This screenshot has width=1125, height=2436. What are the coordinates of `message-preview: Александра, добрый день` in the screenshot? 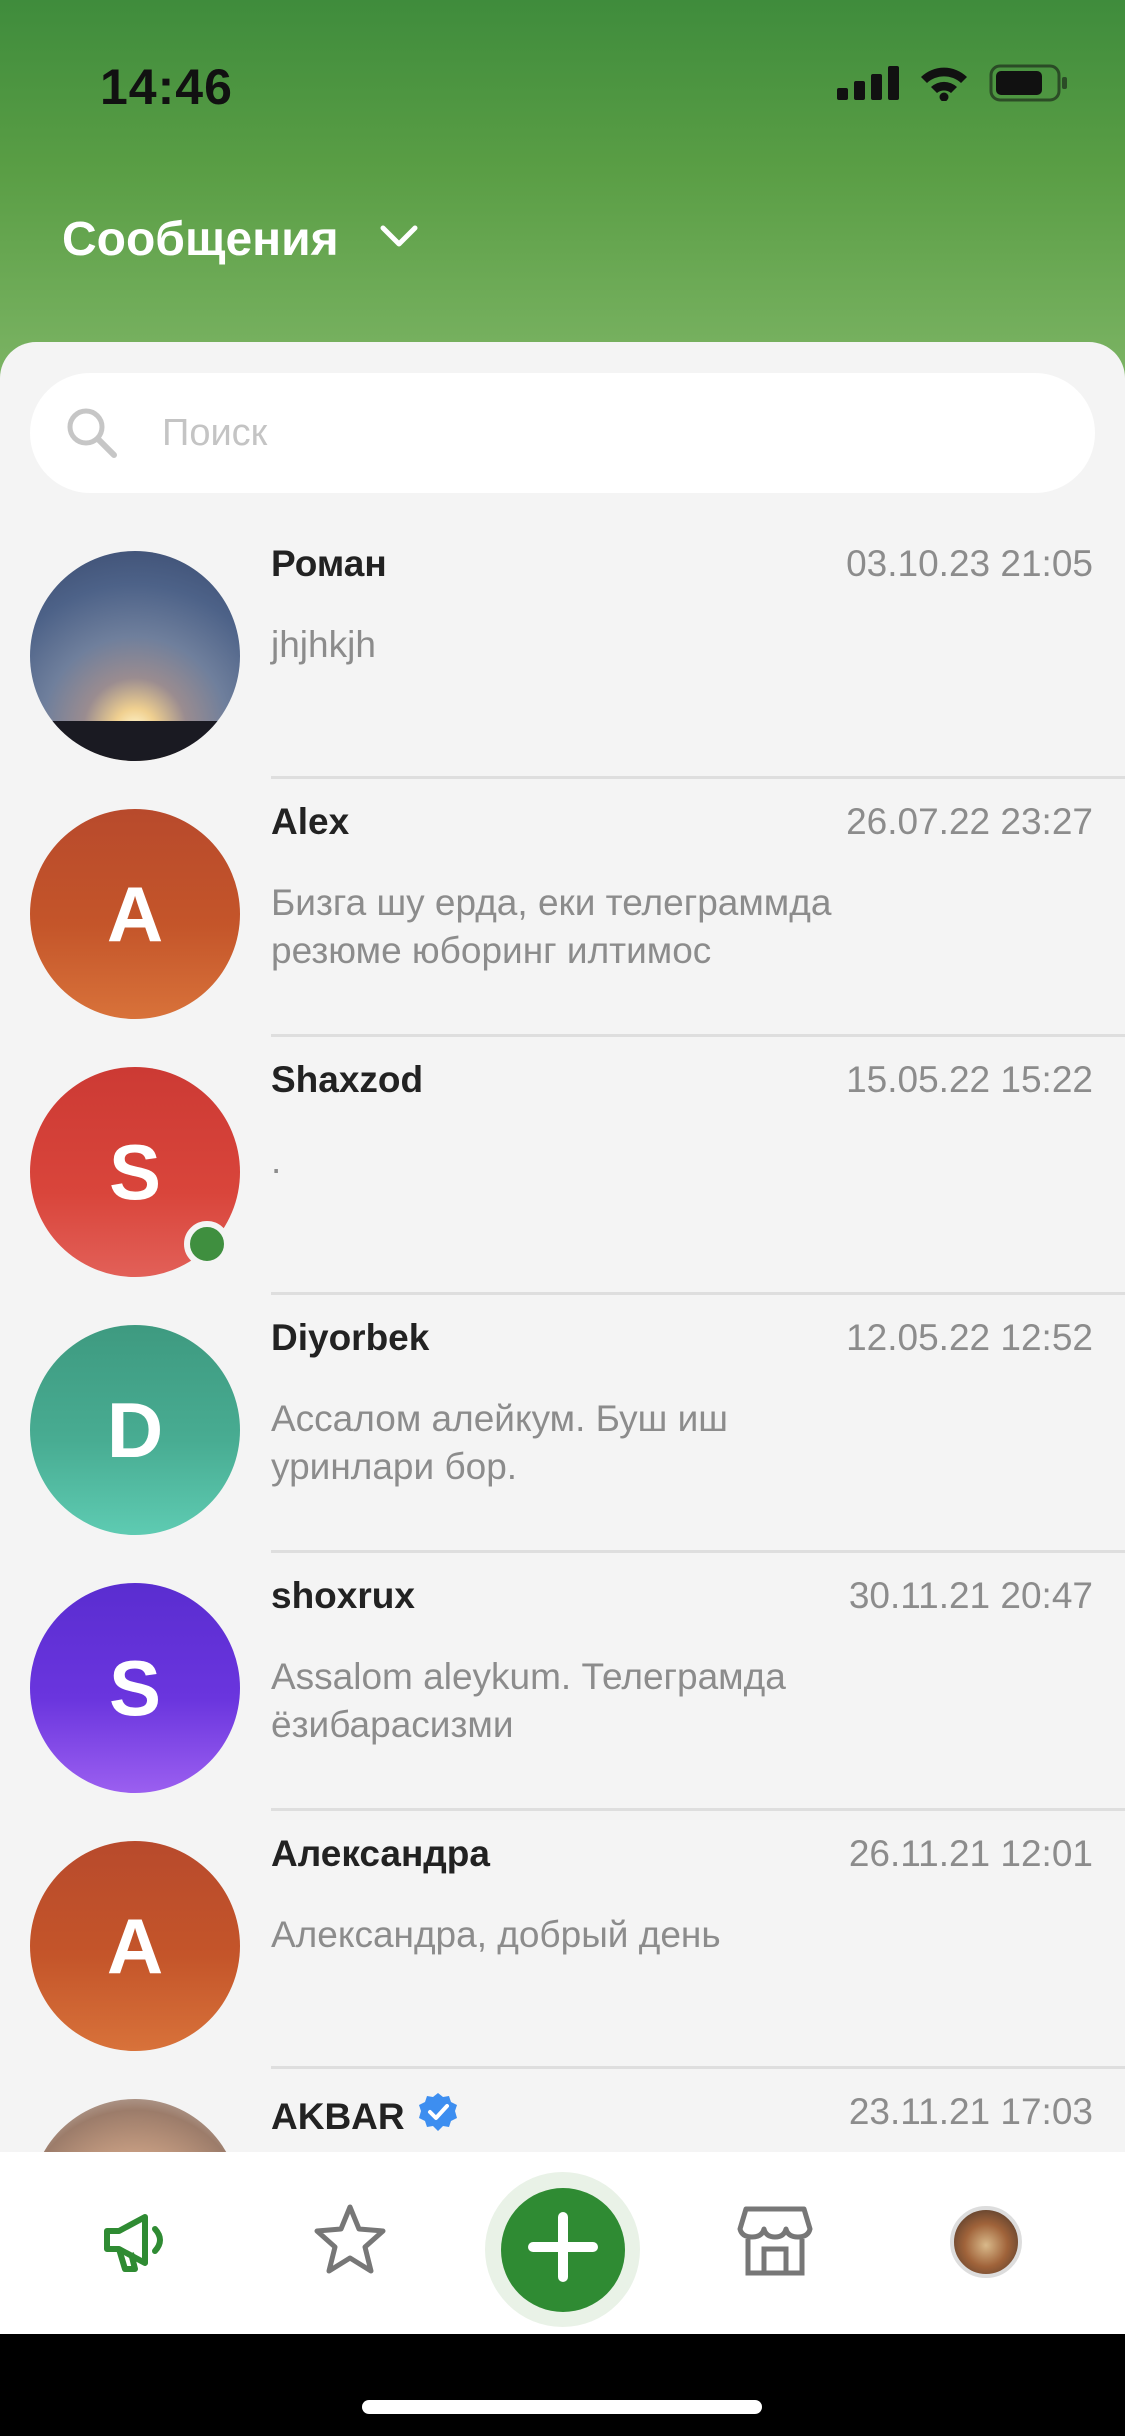 It's located at (496, 1934).